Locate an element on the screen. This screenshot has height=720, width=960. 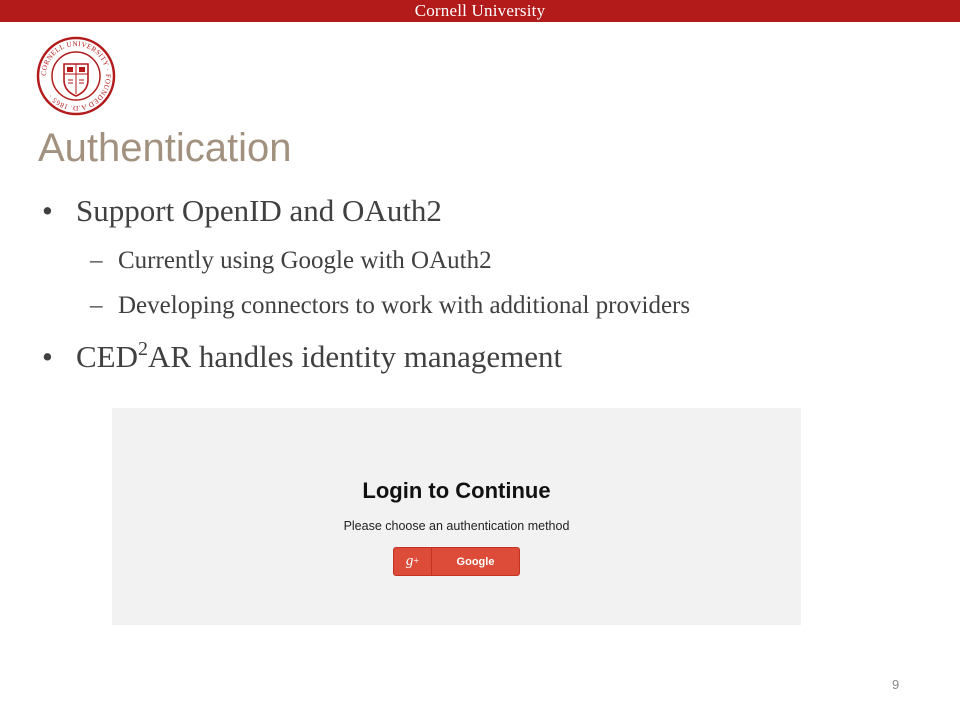
bullet-openid-oauth: • Support OpenID and OAuth2 is located at coordinates (242, 211).